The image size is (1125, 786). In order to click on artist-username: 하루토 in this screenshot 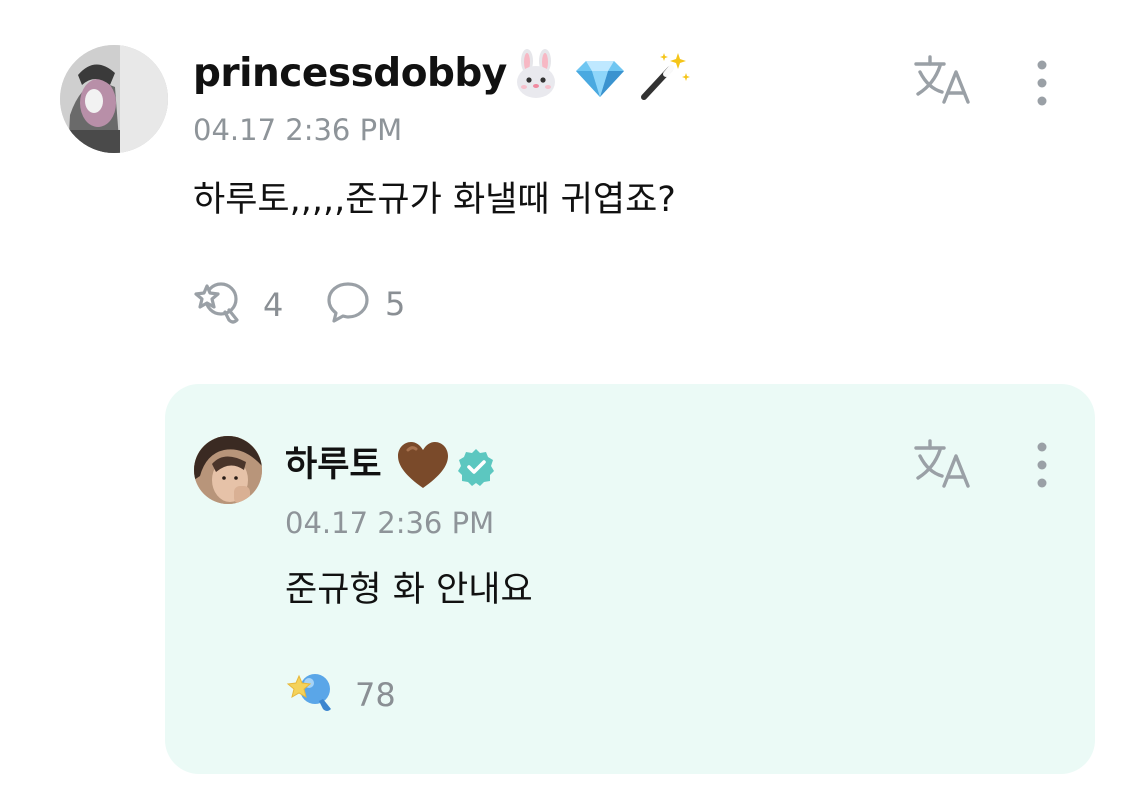, I will do `click(333, 465)`.